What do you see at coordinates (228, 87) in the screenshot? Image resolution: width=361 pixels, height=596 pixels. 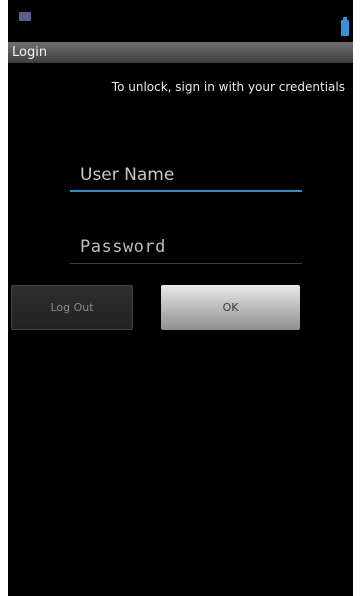 I see `instruction-text: To unlock, sign in with your credentials` at bounding box center [228, 87].